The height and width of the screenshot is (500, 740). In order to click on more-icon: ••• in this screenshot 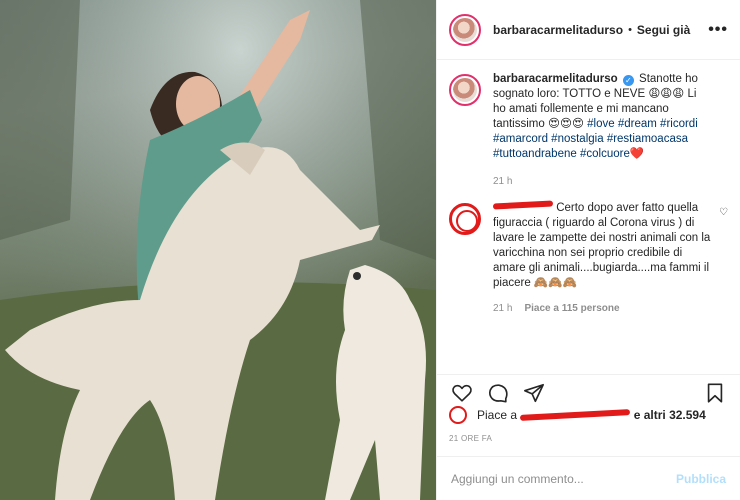, I will do `click(718, 29)`.